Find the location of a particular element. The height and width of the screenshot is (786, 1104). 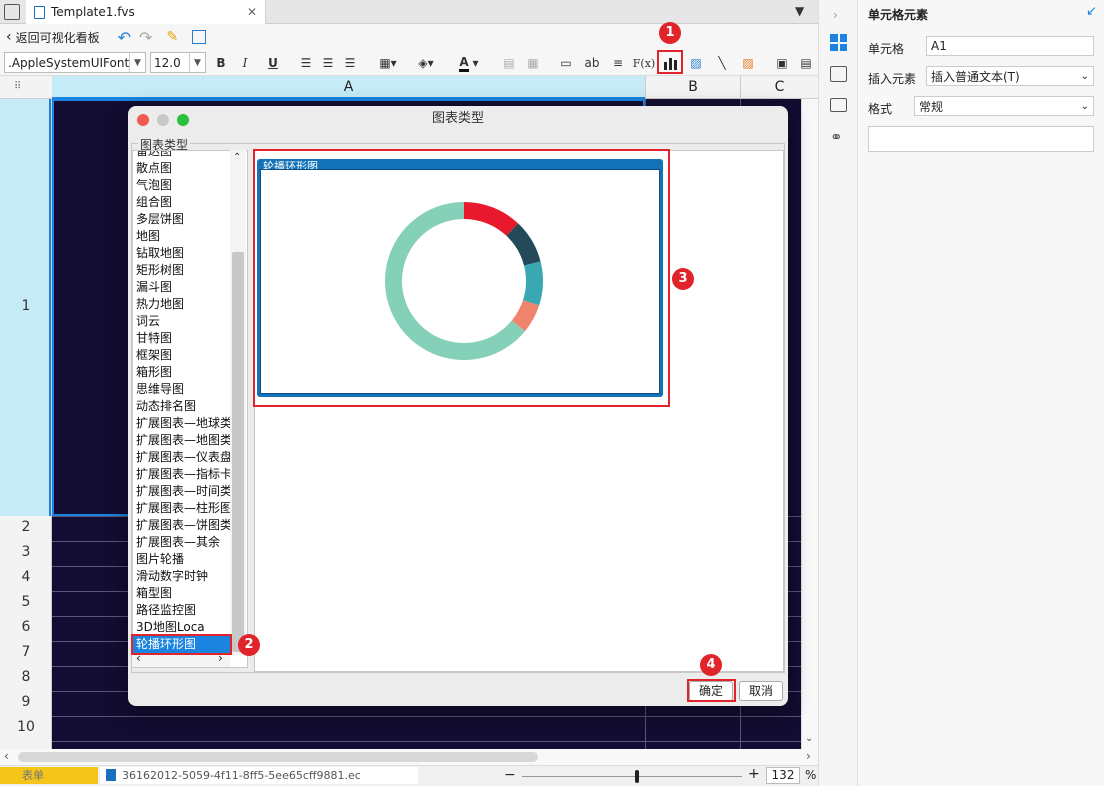

bold-button: B is located at coordinates (221, 63).